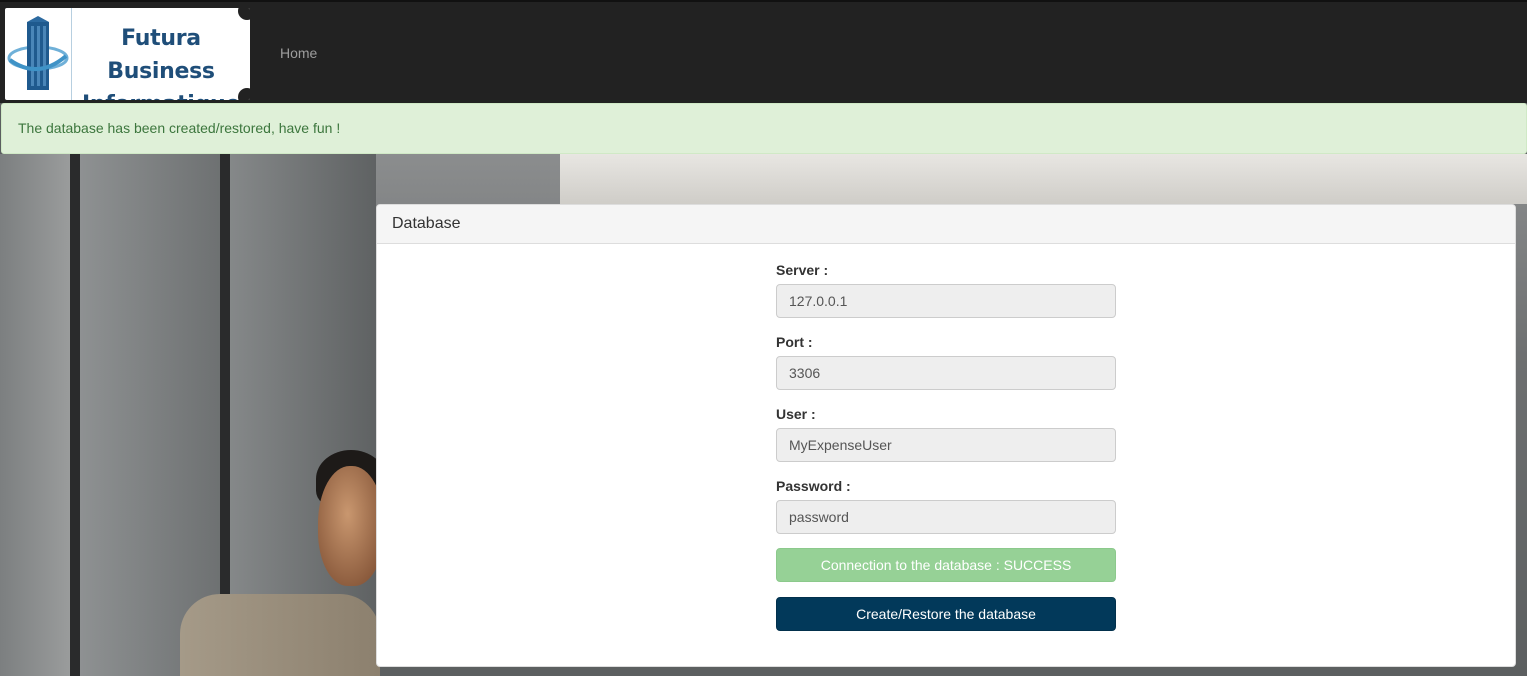 This screenshot has width=1527, height=676. I want to click on password-group: Password :, so click(946, 505).